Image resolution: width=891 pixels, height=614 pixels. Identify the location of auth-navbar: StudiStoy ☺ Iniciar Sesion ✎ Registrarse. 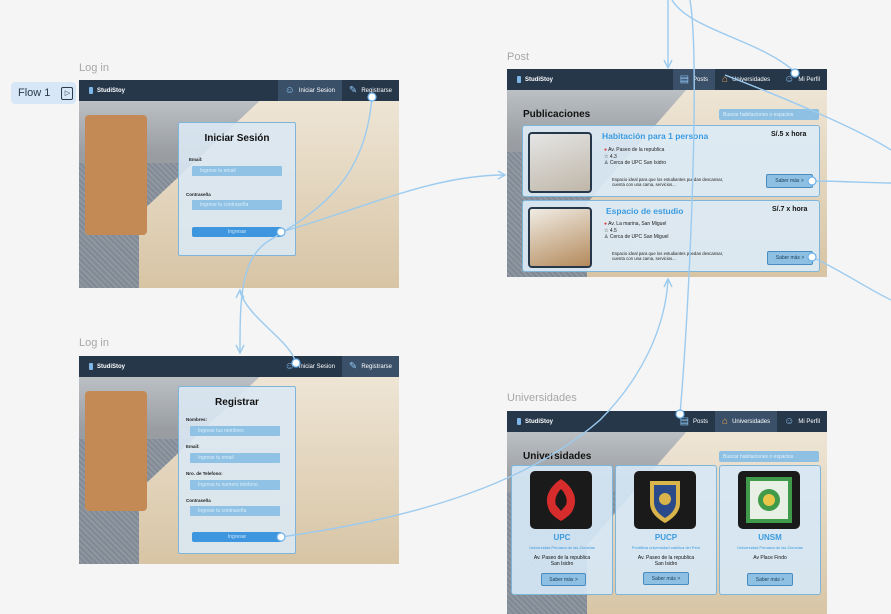
(239, 90).